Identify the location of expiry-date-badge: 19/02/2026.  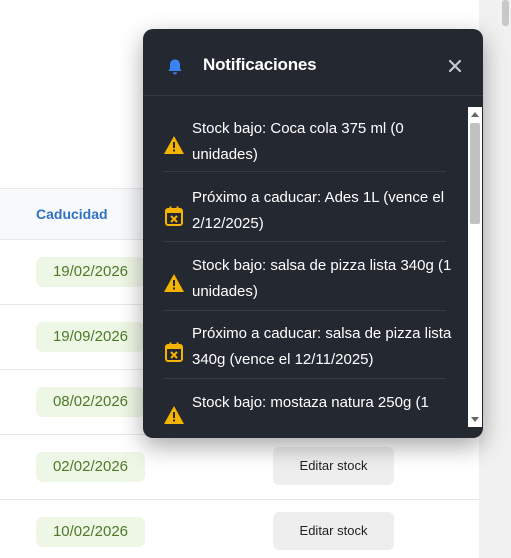
(90, 272).